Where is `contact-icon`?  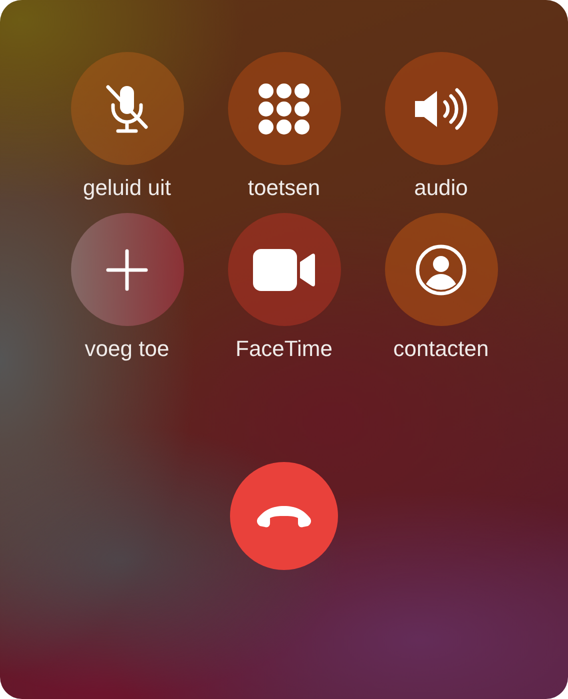
contact-icon is located at coordinates (441, 270).